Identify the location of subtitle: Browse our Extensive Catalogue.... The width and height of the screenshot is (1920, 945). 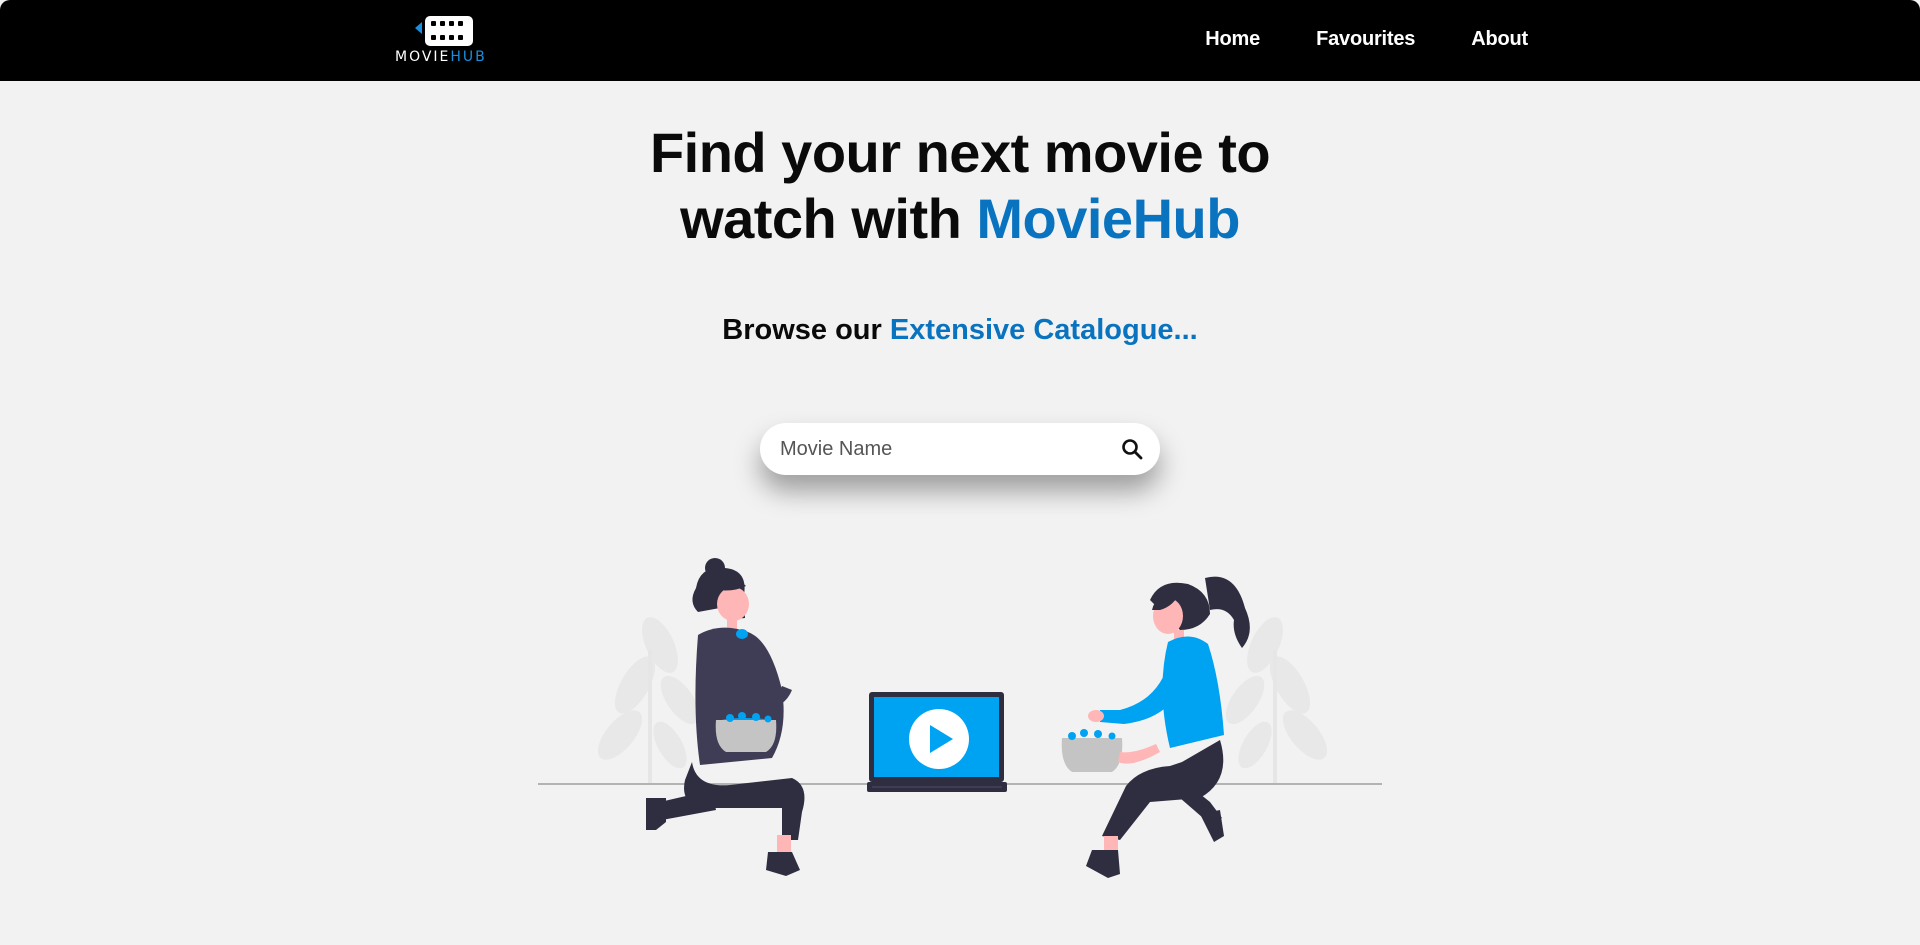
(960, 330).